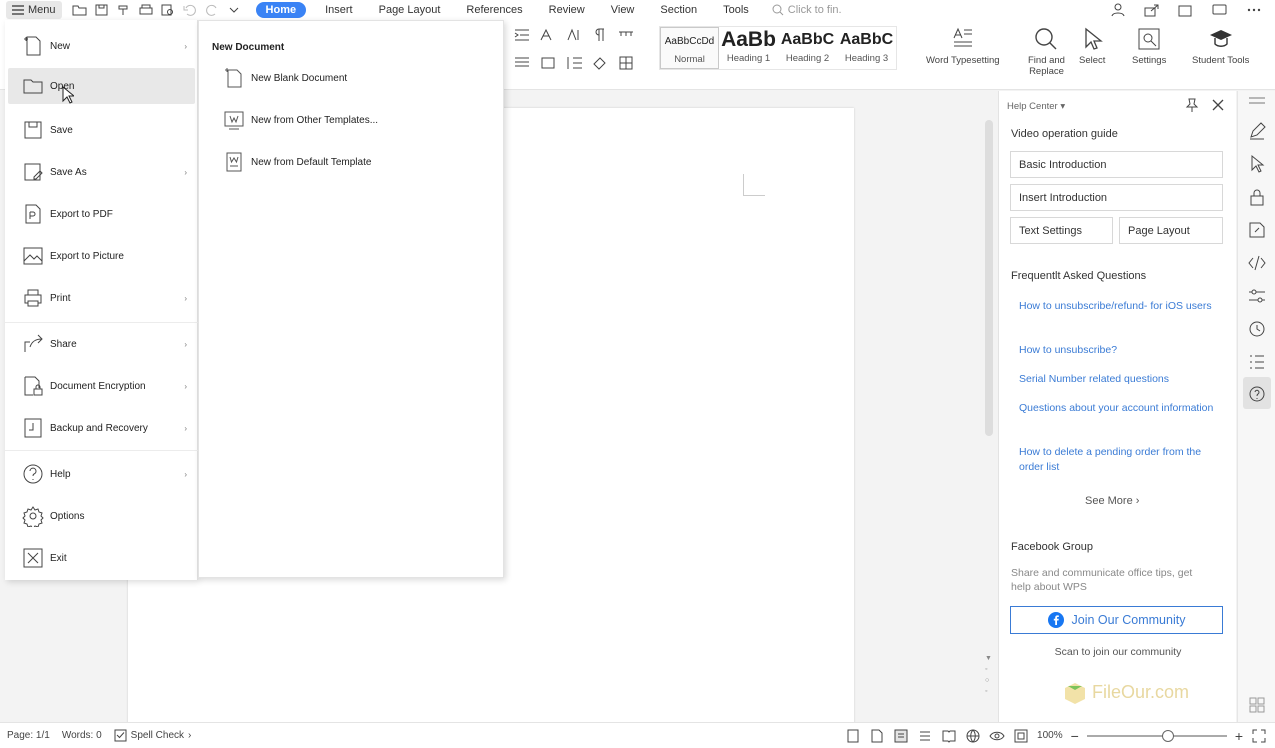 The image size is (1275, 748). I want to click on history-icon, so click(1257, 329).